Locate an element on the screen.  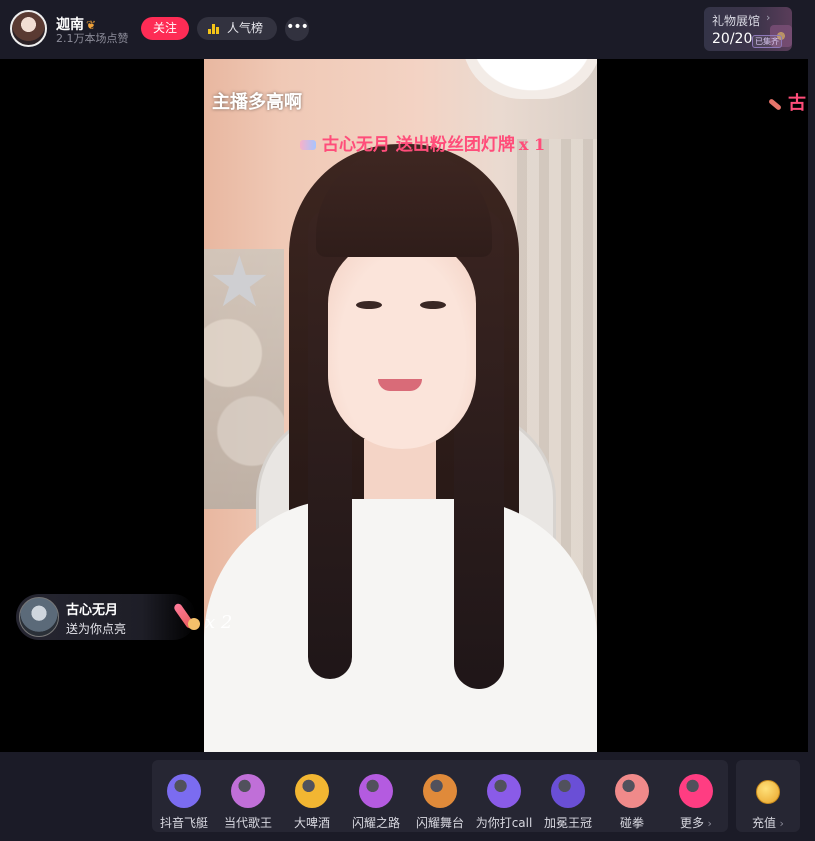
singer-icon is located at coordinates (248, 791).